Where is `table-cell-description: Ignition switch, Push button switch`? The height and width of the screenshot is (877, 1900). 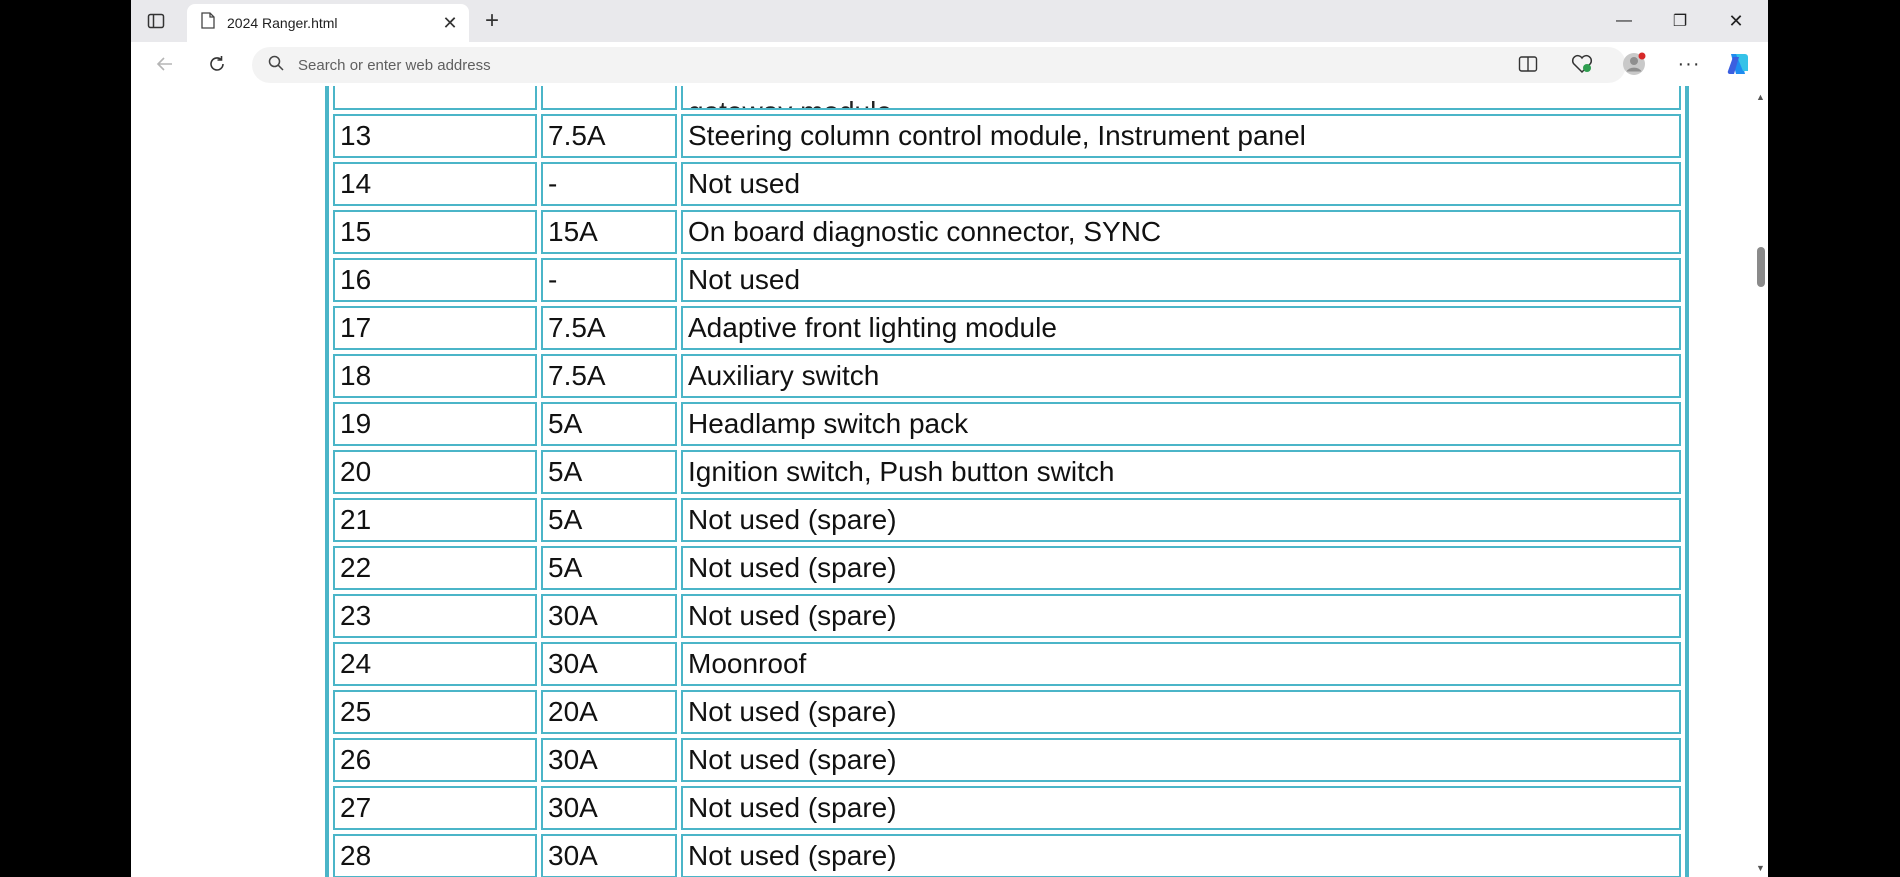 table-cell-description: Ignition switch, Push button switch is located at coordinates (1181, 472).